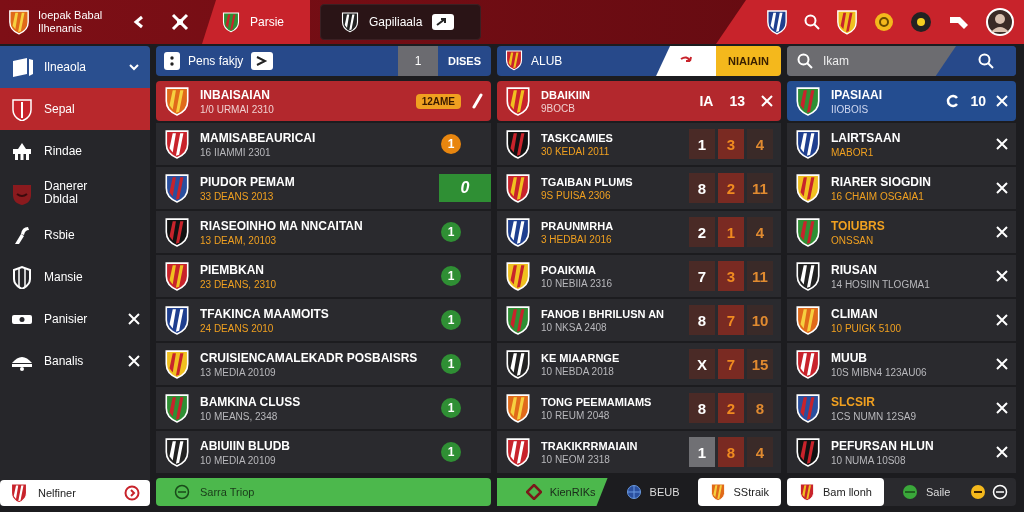 The height and width of the screenshot is (512, 1024). Describe the element at coordinates (323, 232) in the screenshot. I see `fixture-row: RIASEOINHO MA NNCAITAN 13 DEAM, 20103 1` at that location.